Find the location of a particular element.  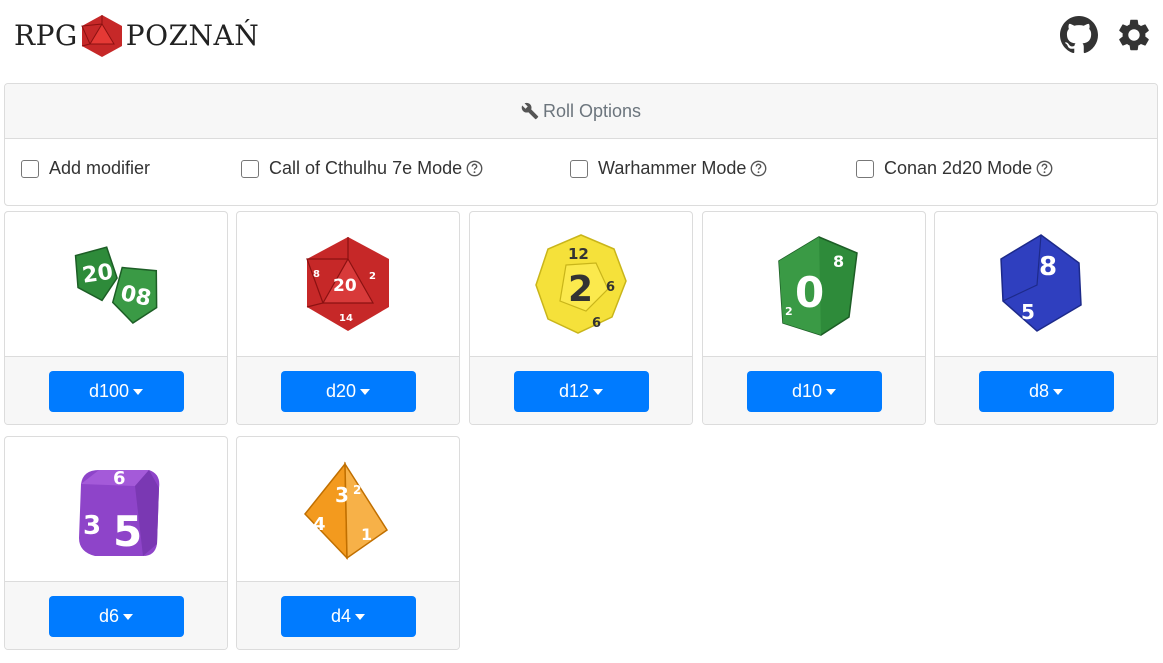

dice-image: 0 8 2 is located at coordinates (814, 284).